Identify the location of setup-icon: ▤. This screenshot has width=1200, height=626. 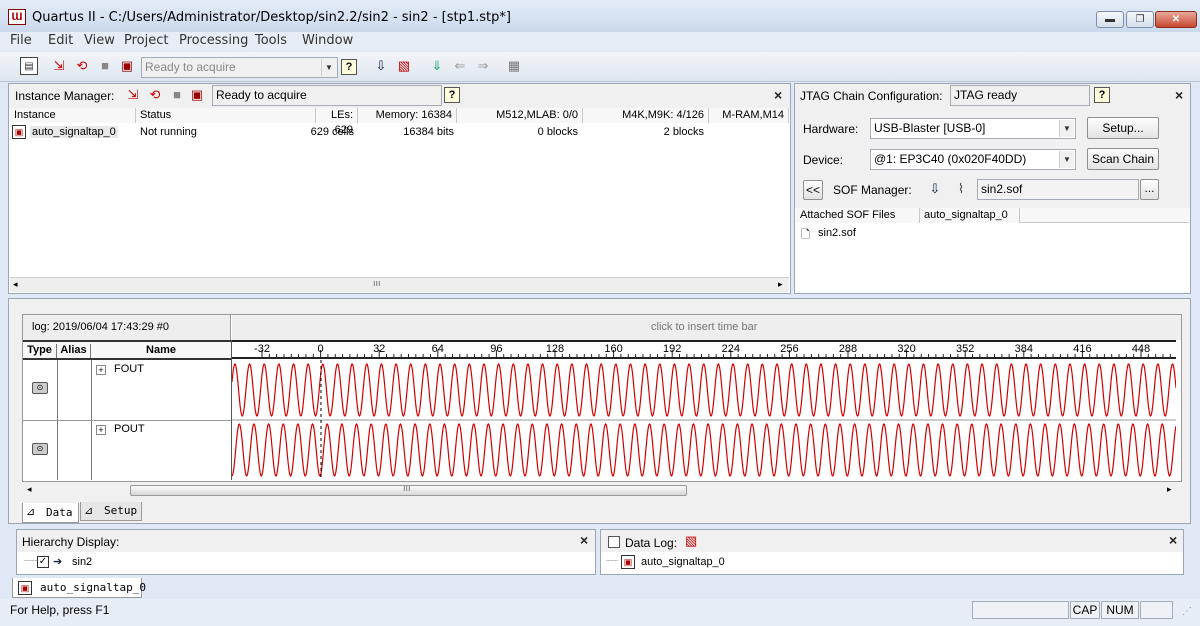
(29, 66).